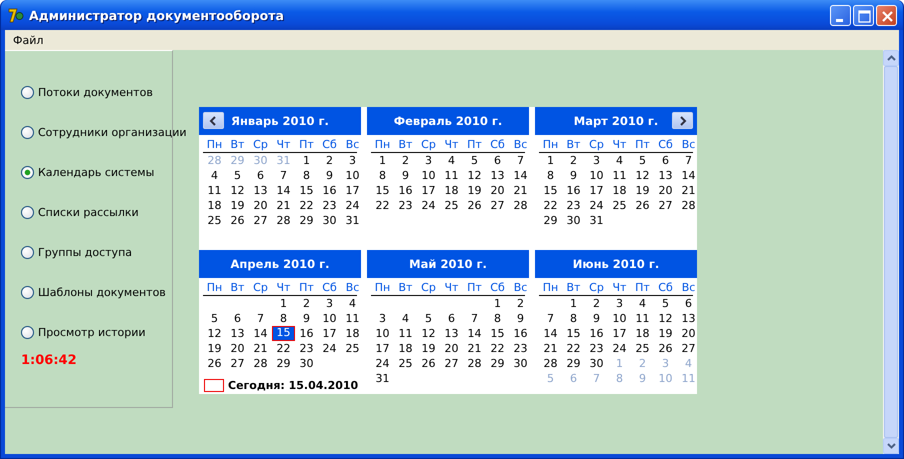 Image resolution: width=904 pixels, height=459 pixels. I want to click on today-date-cell: 15, so click(283, 333).